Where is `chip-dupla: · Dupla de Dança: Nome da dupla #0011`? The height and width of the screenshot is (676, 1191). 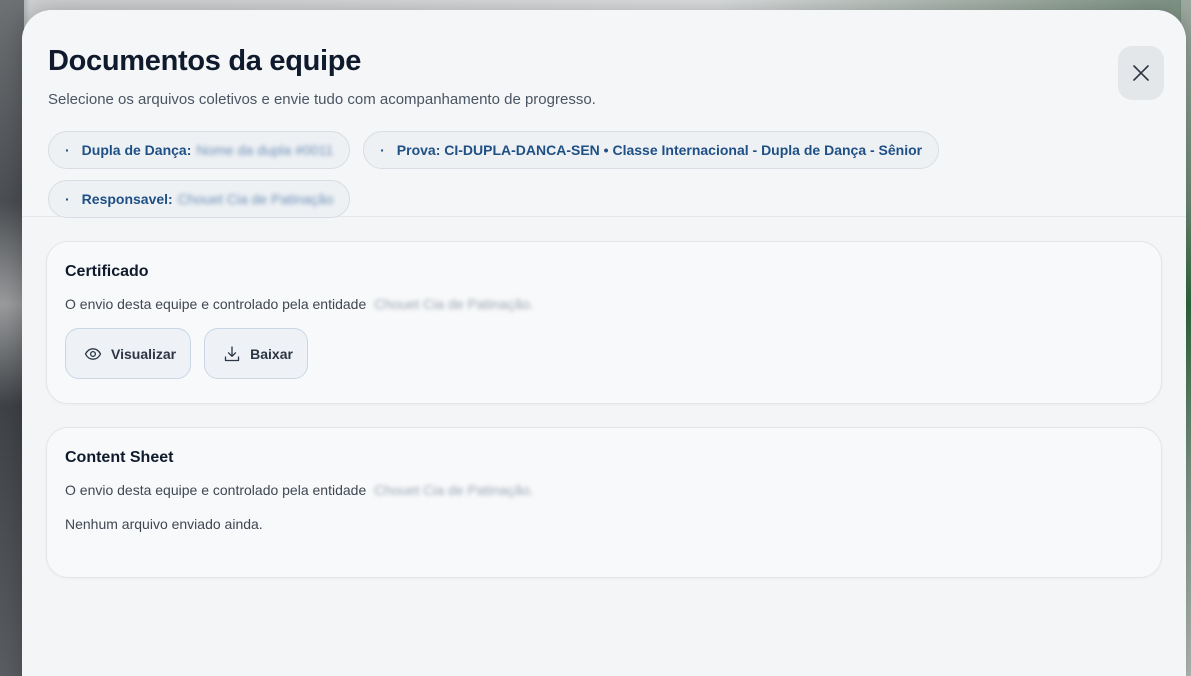
chip-dupla: · Dupla de Dança: Nome da dupla #0011 is located at coordinates (199, 150).